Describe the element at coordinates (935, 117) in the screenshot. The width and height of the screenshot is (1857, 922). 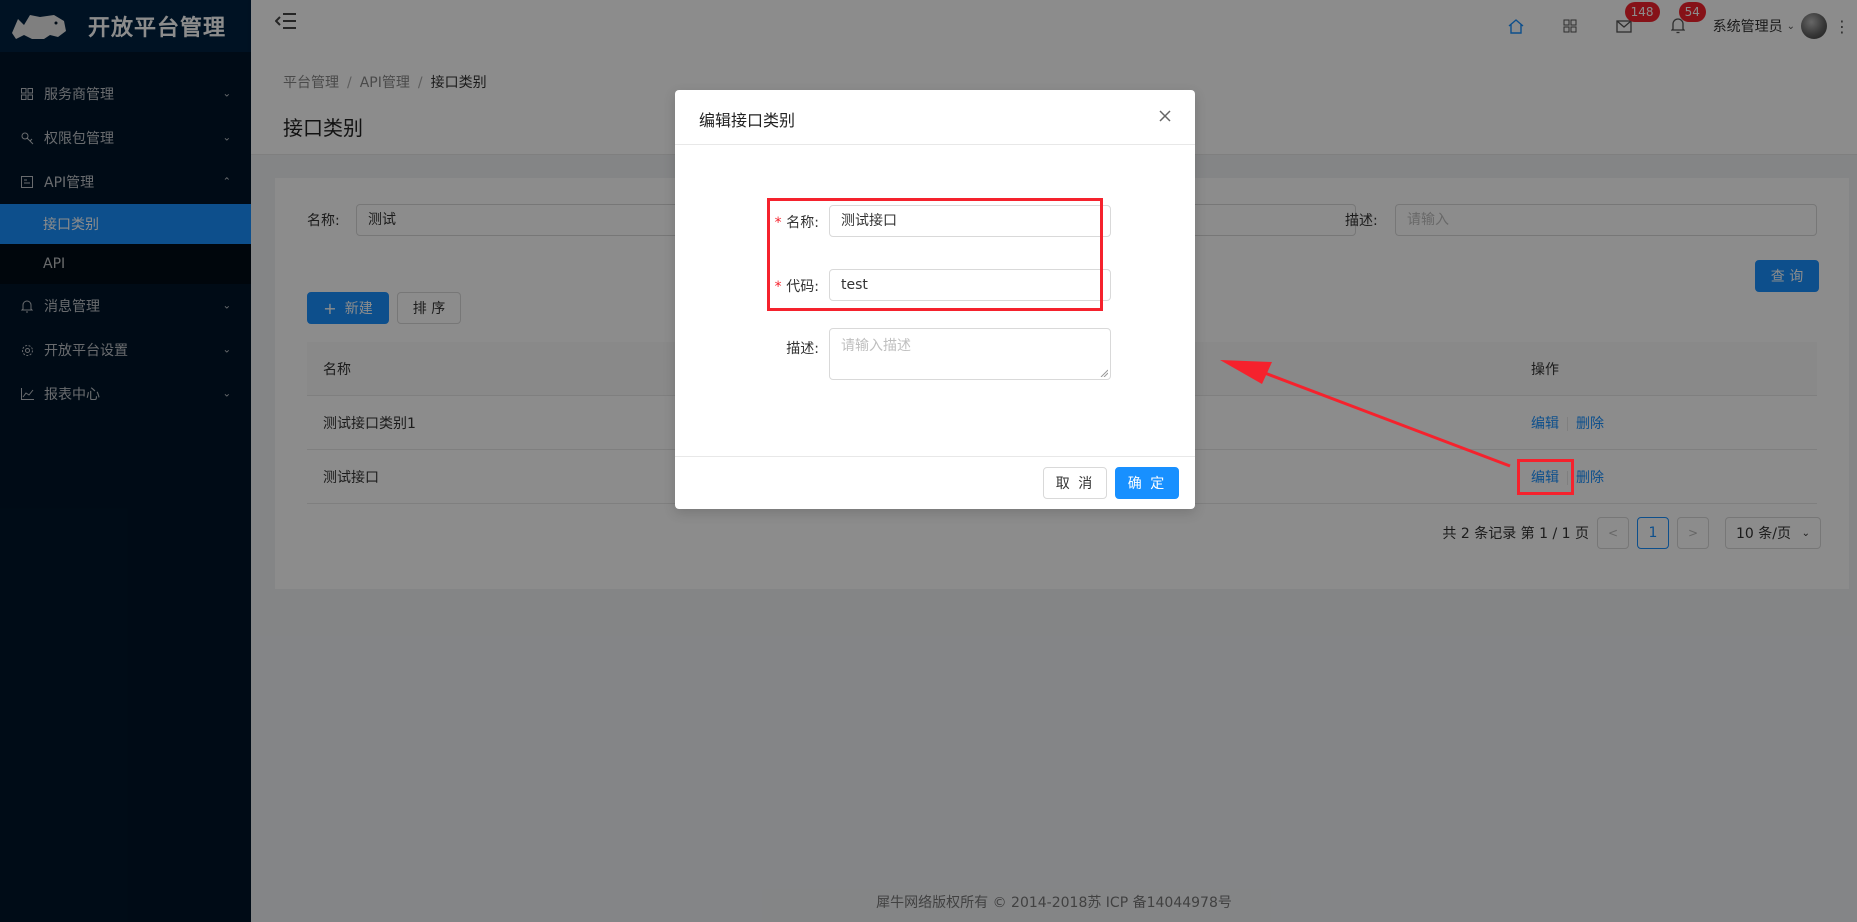
I see `modal-header: 编辑接口类别` at that location.